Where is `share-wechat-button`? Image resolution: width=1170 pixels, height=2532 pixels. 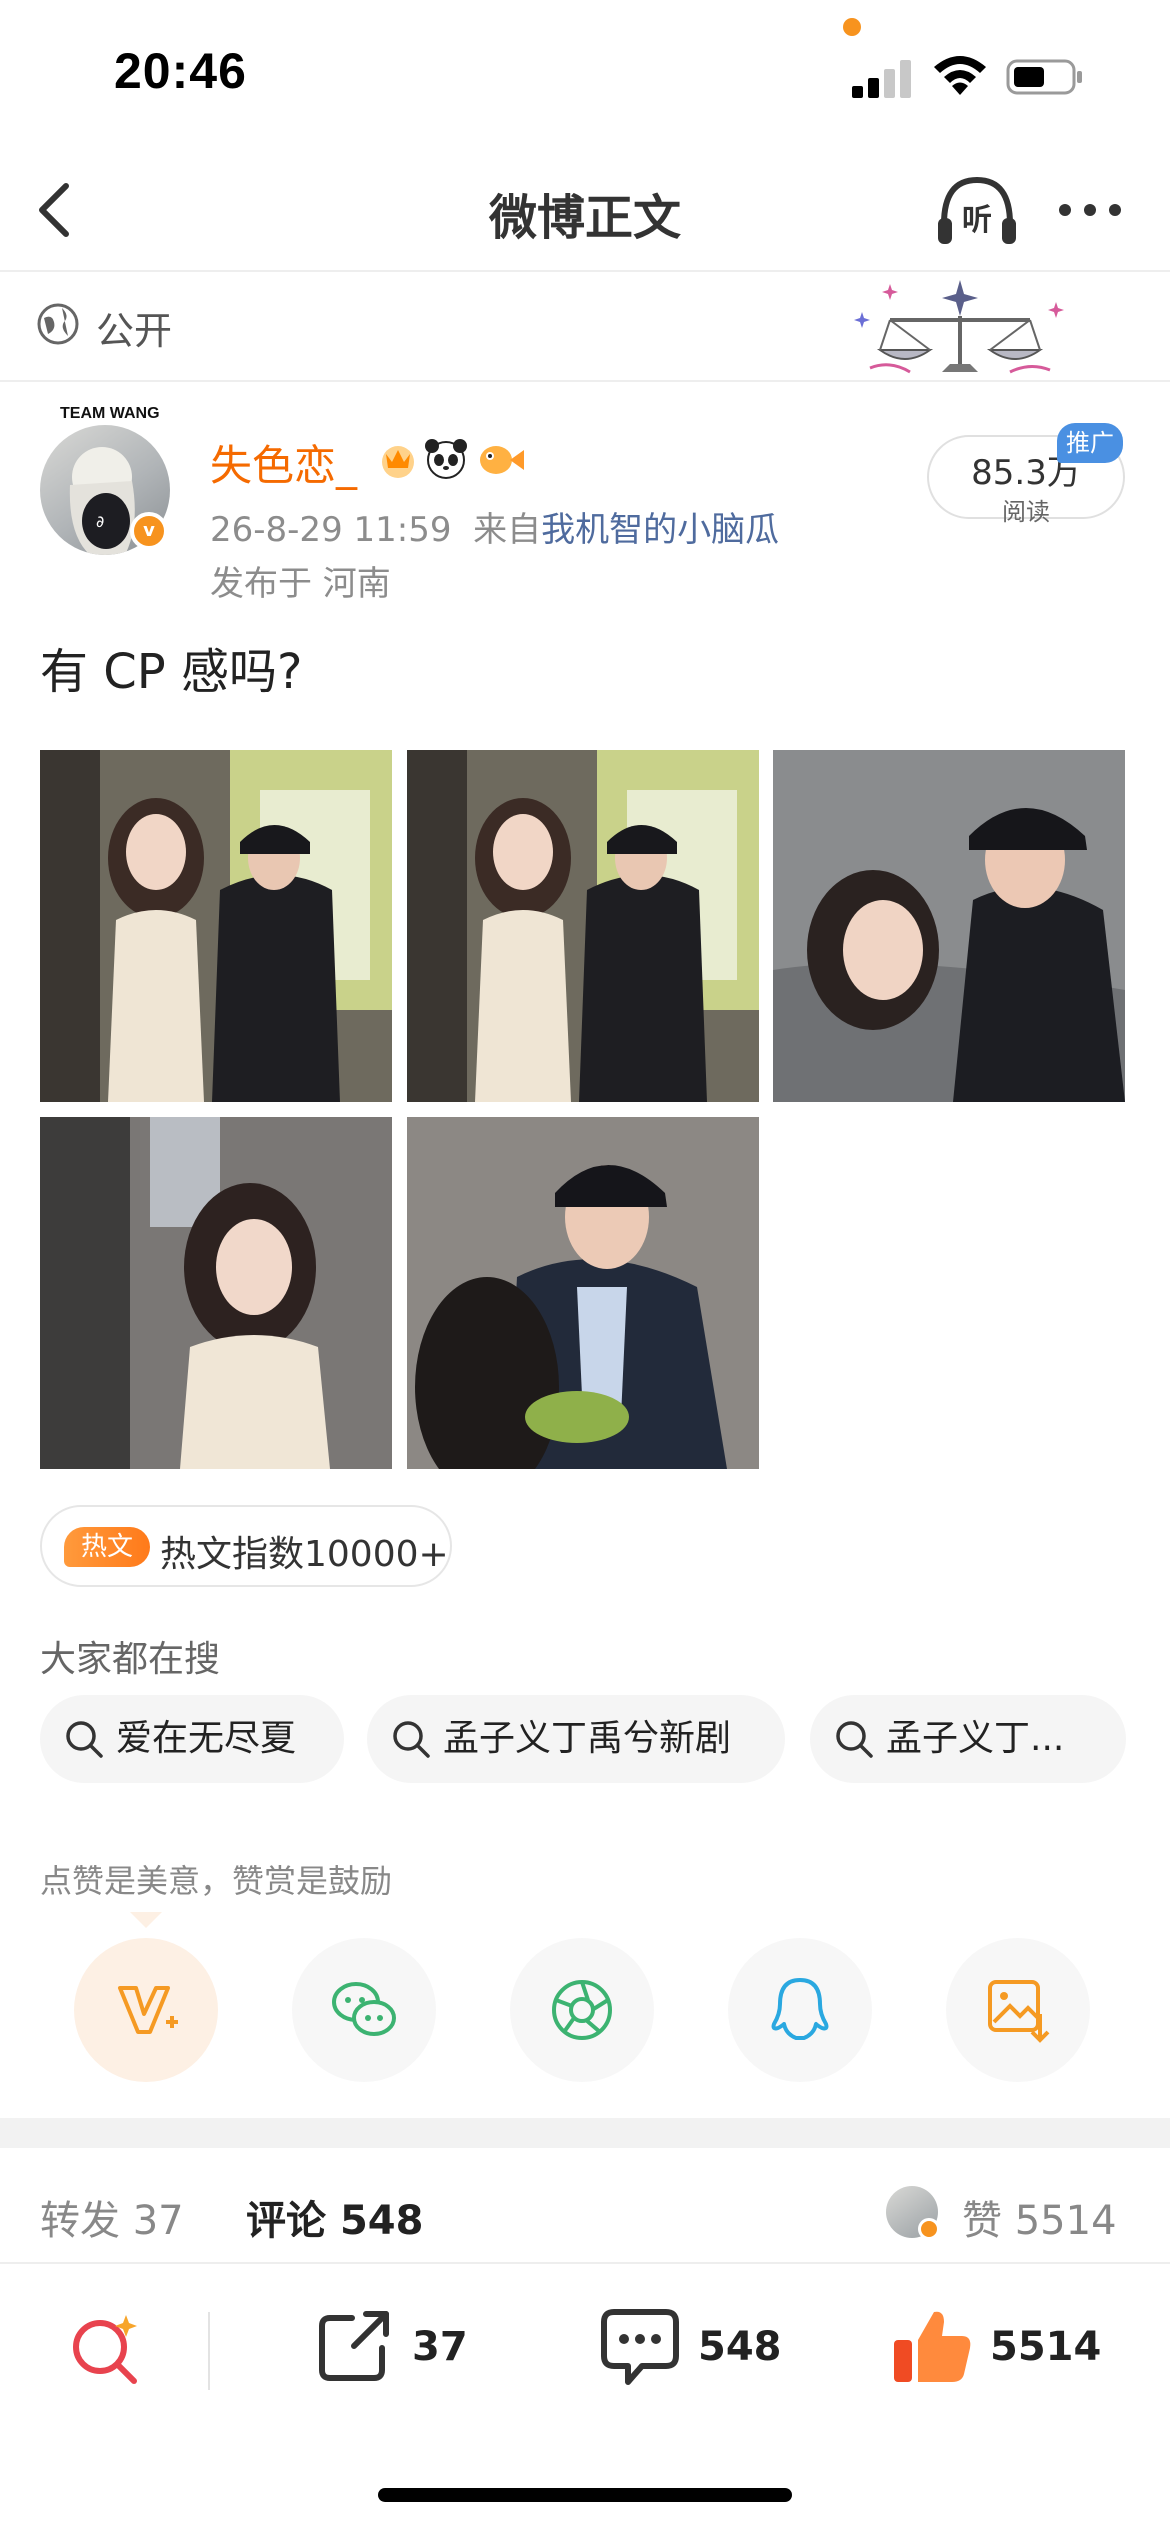
share-wechat-button is located at coordinates (364, 2010).